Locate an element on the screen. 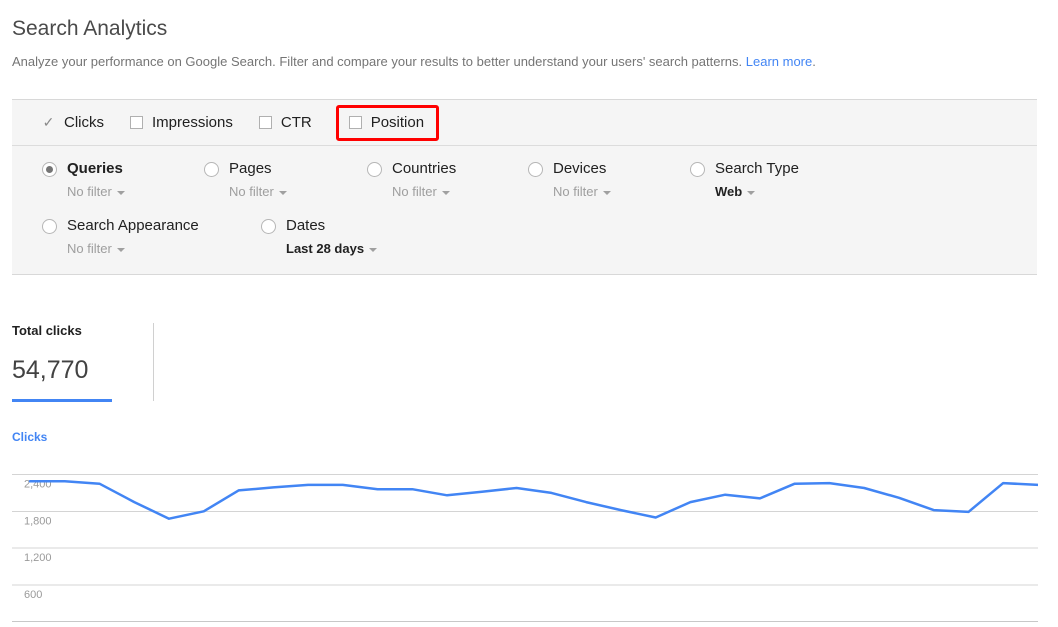  summary-metrics: Total clicks 54,770 is located at coordinates (83, 362).